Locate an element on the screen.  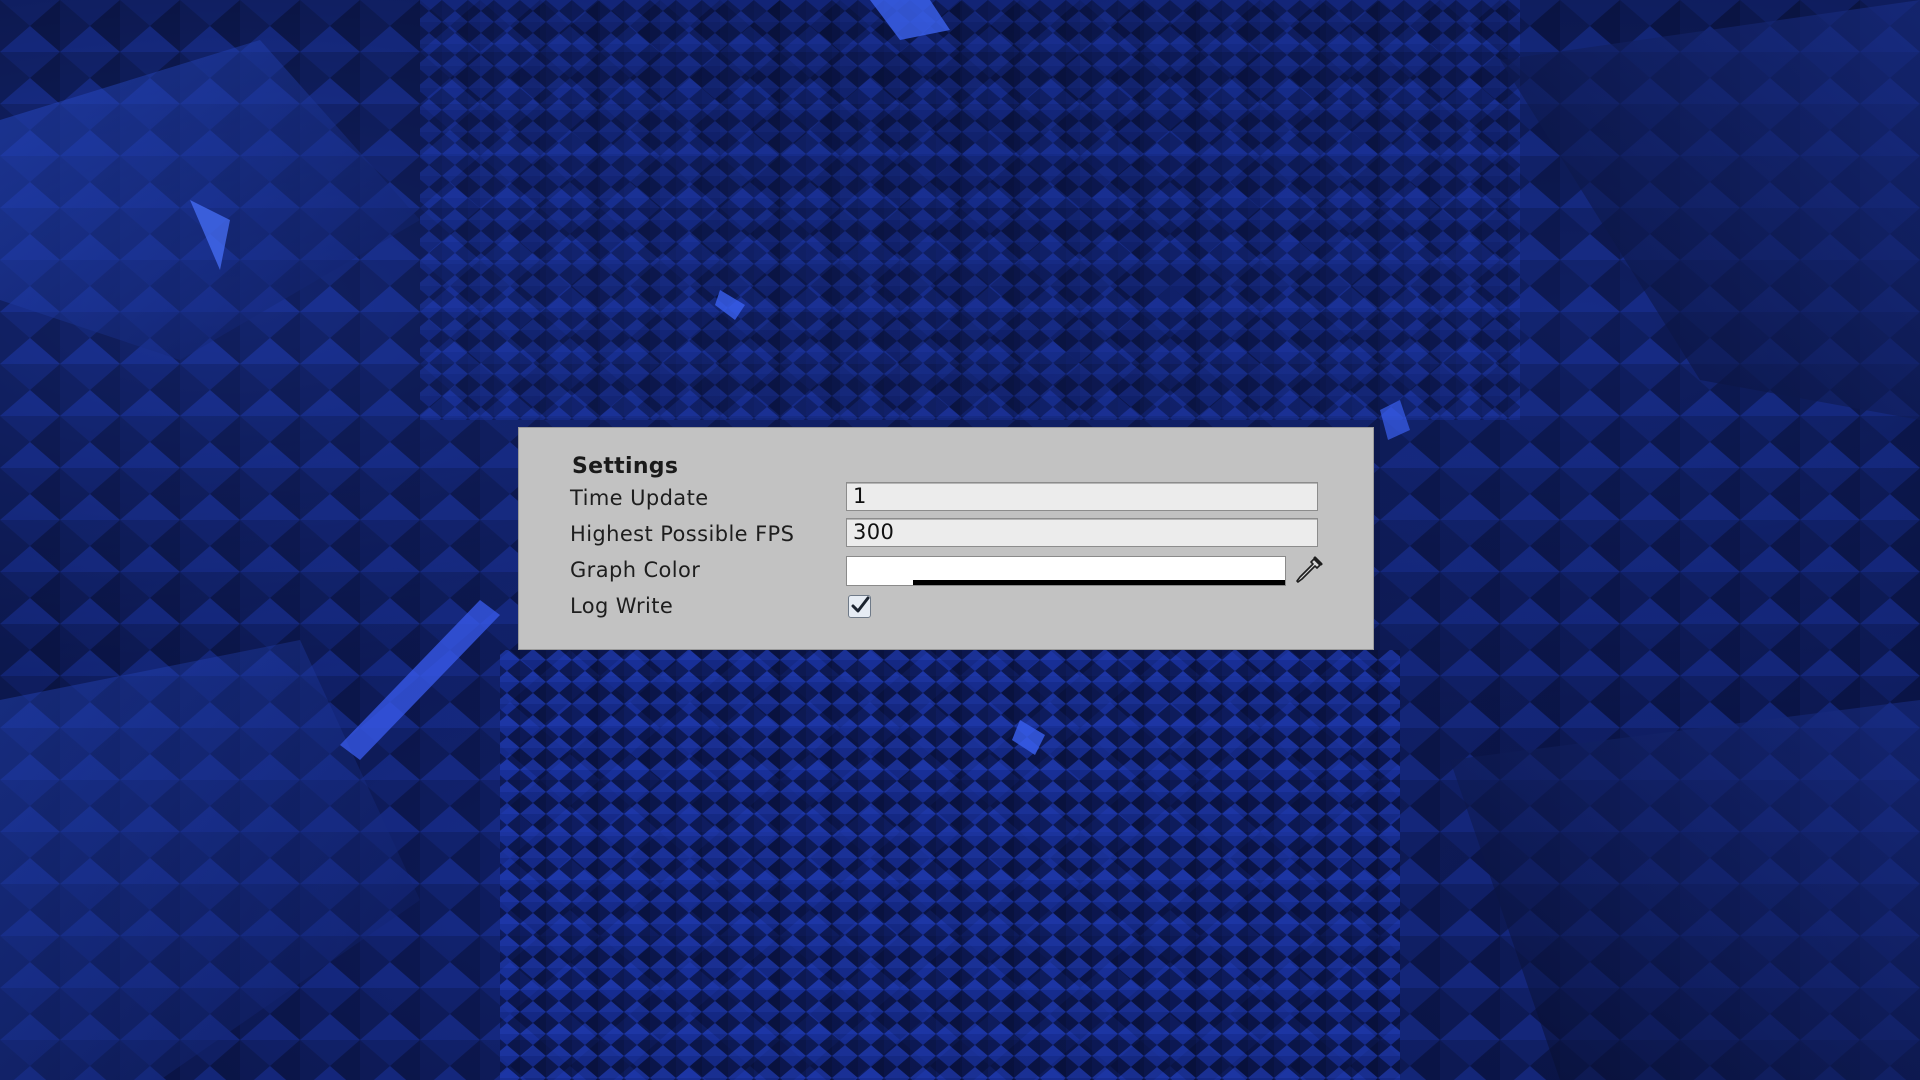
graph-color-alpha-bar is located at coordinates (1099, 582).